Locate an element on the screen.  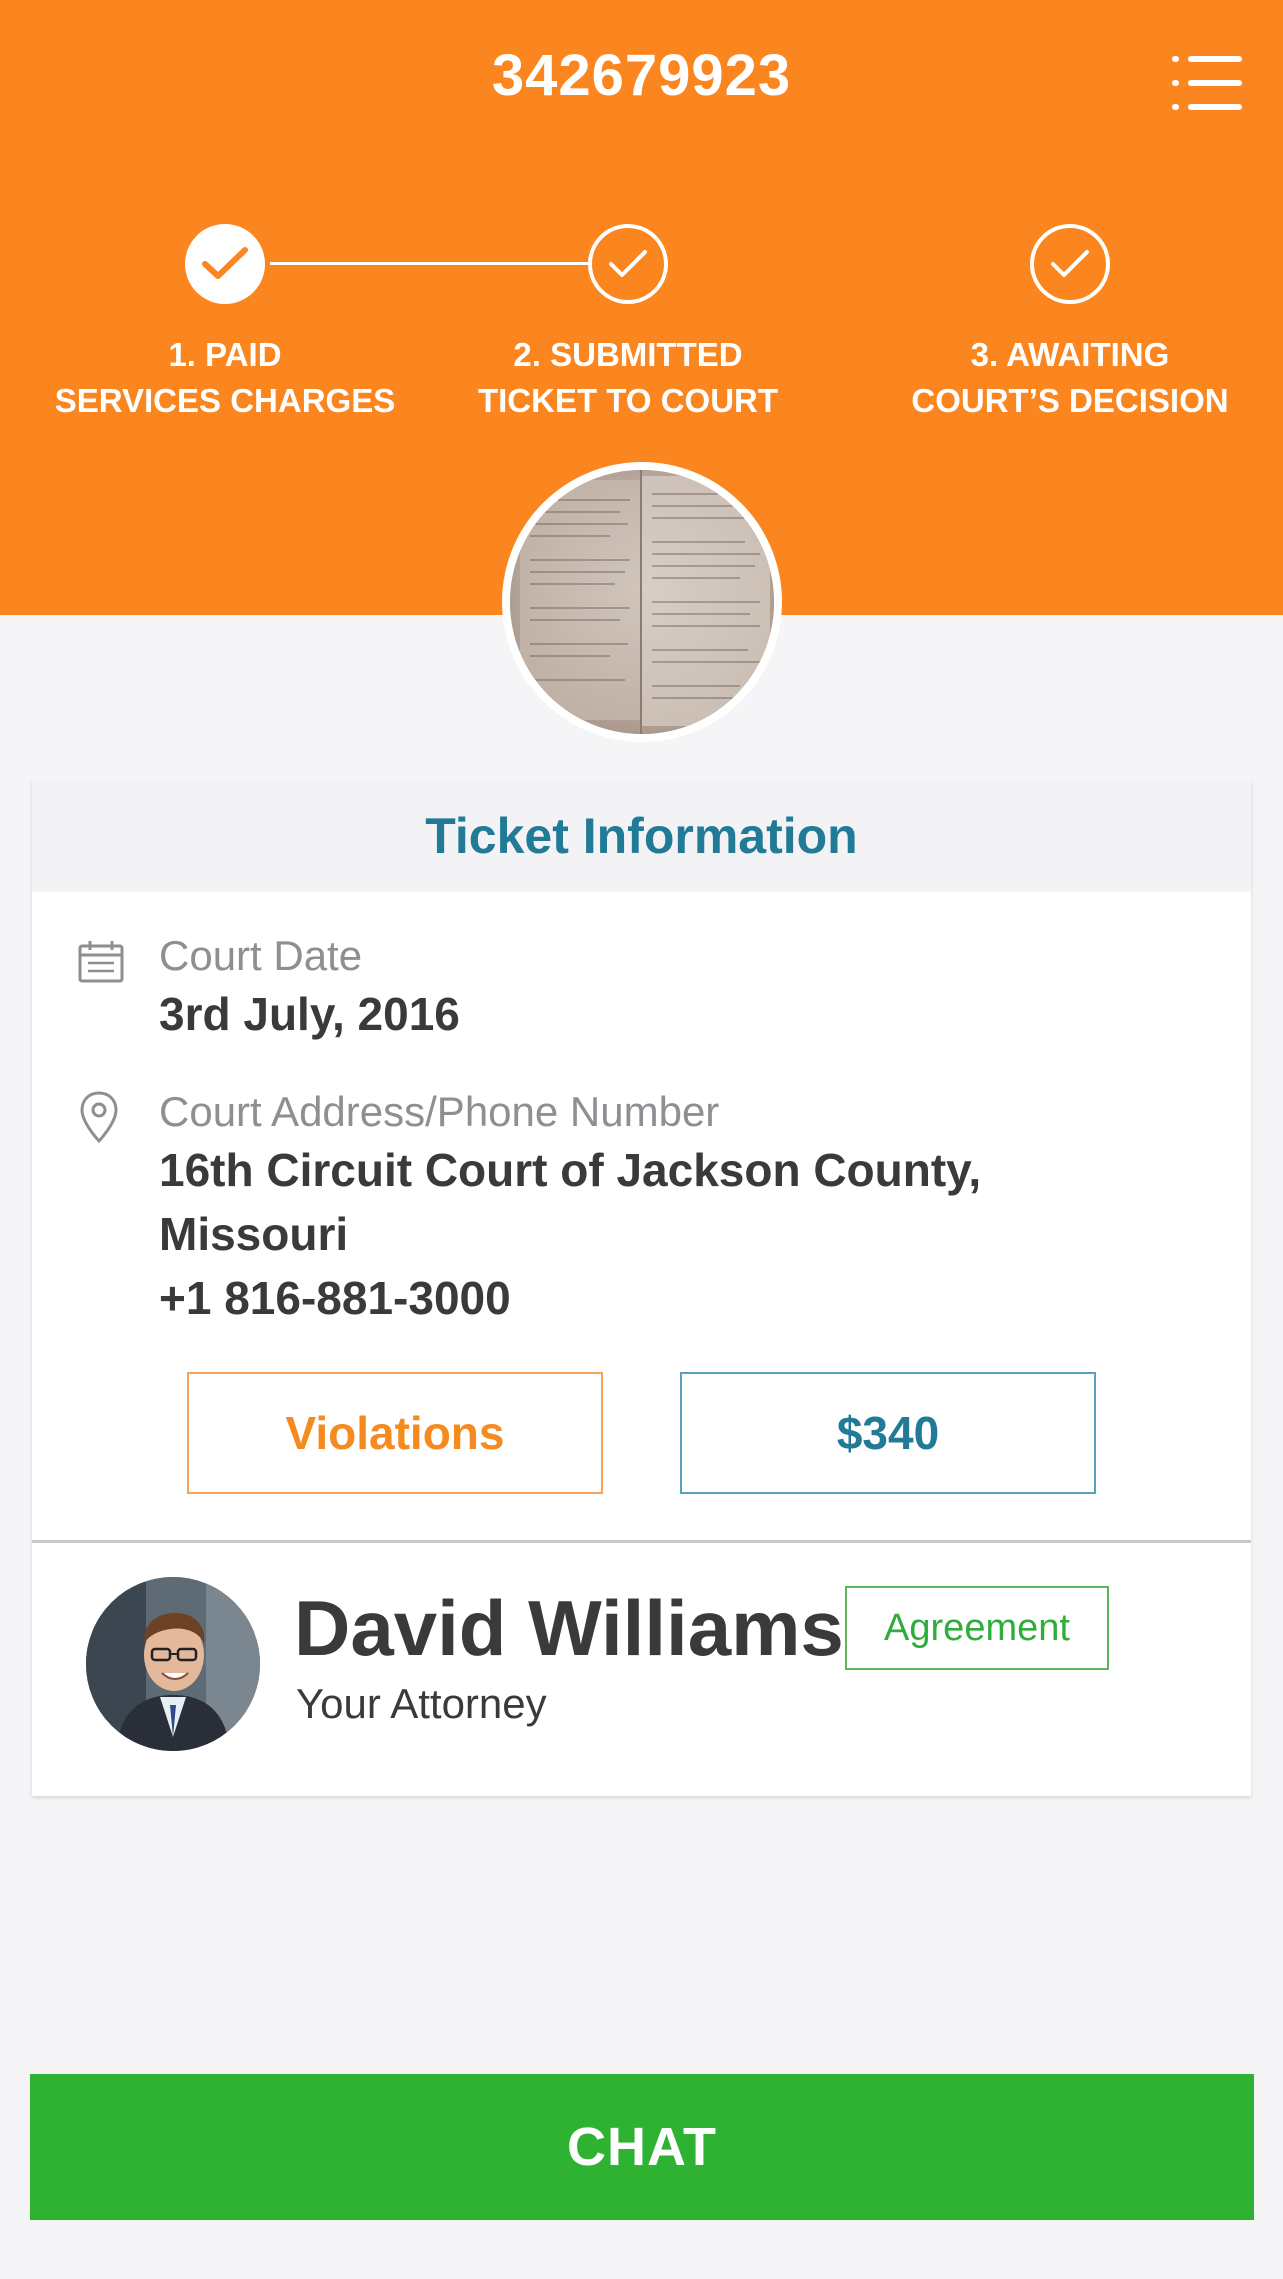
court-address-label: Court Address/Phone Number is located at coordinates (439, 1111).